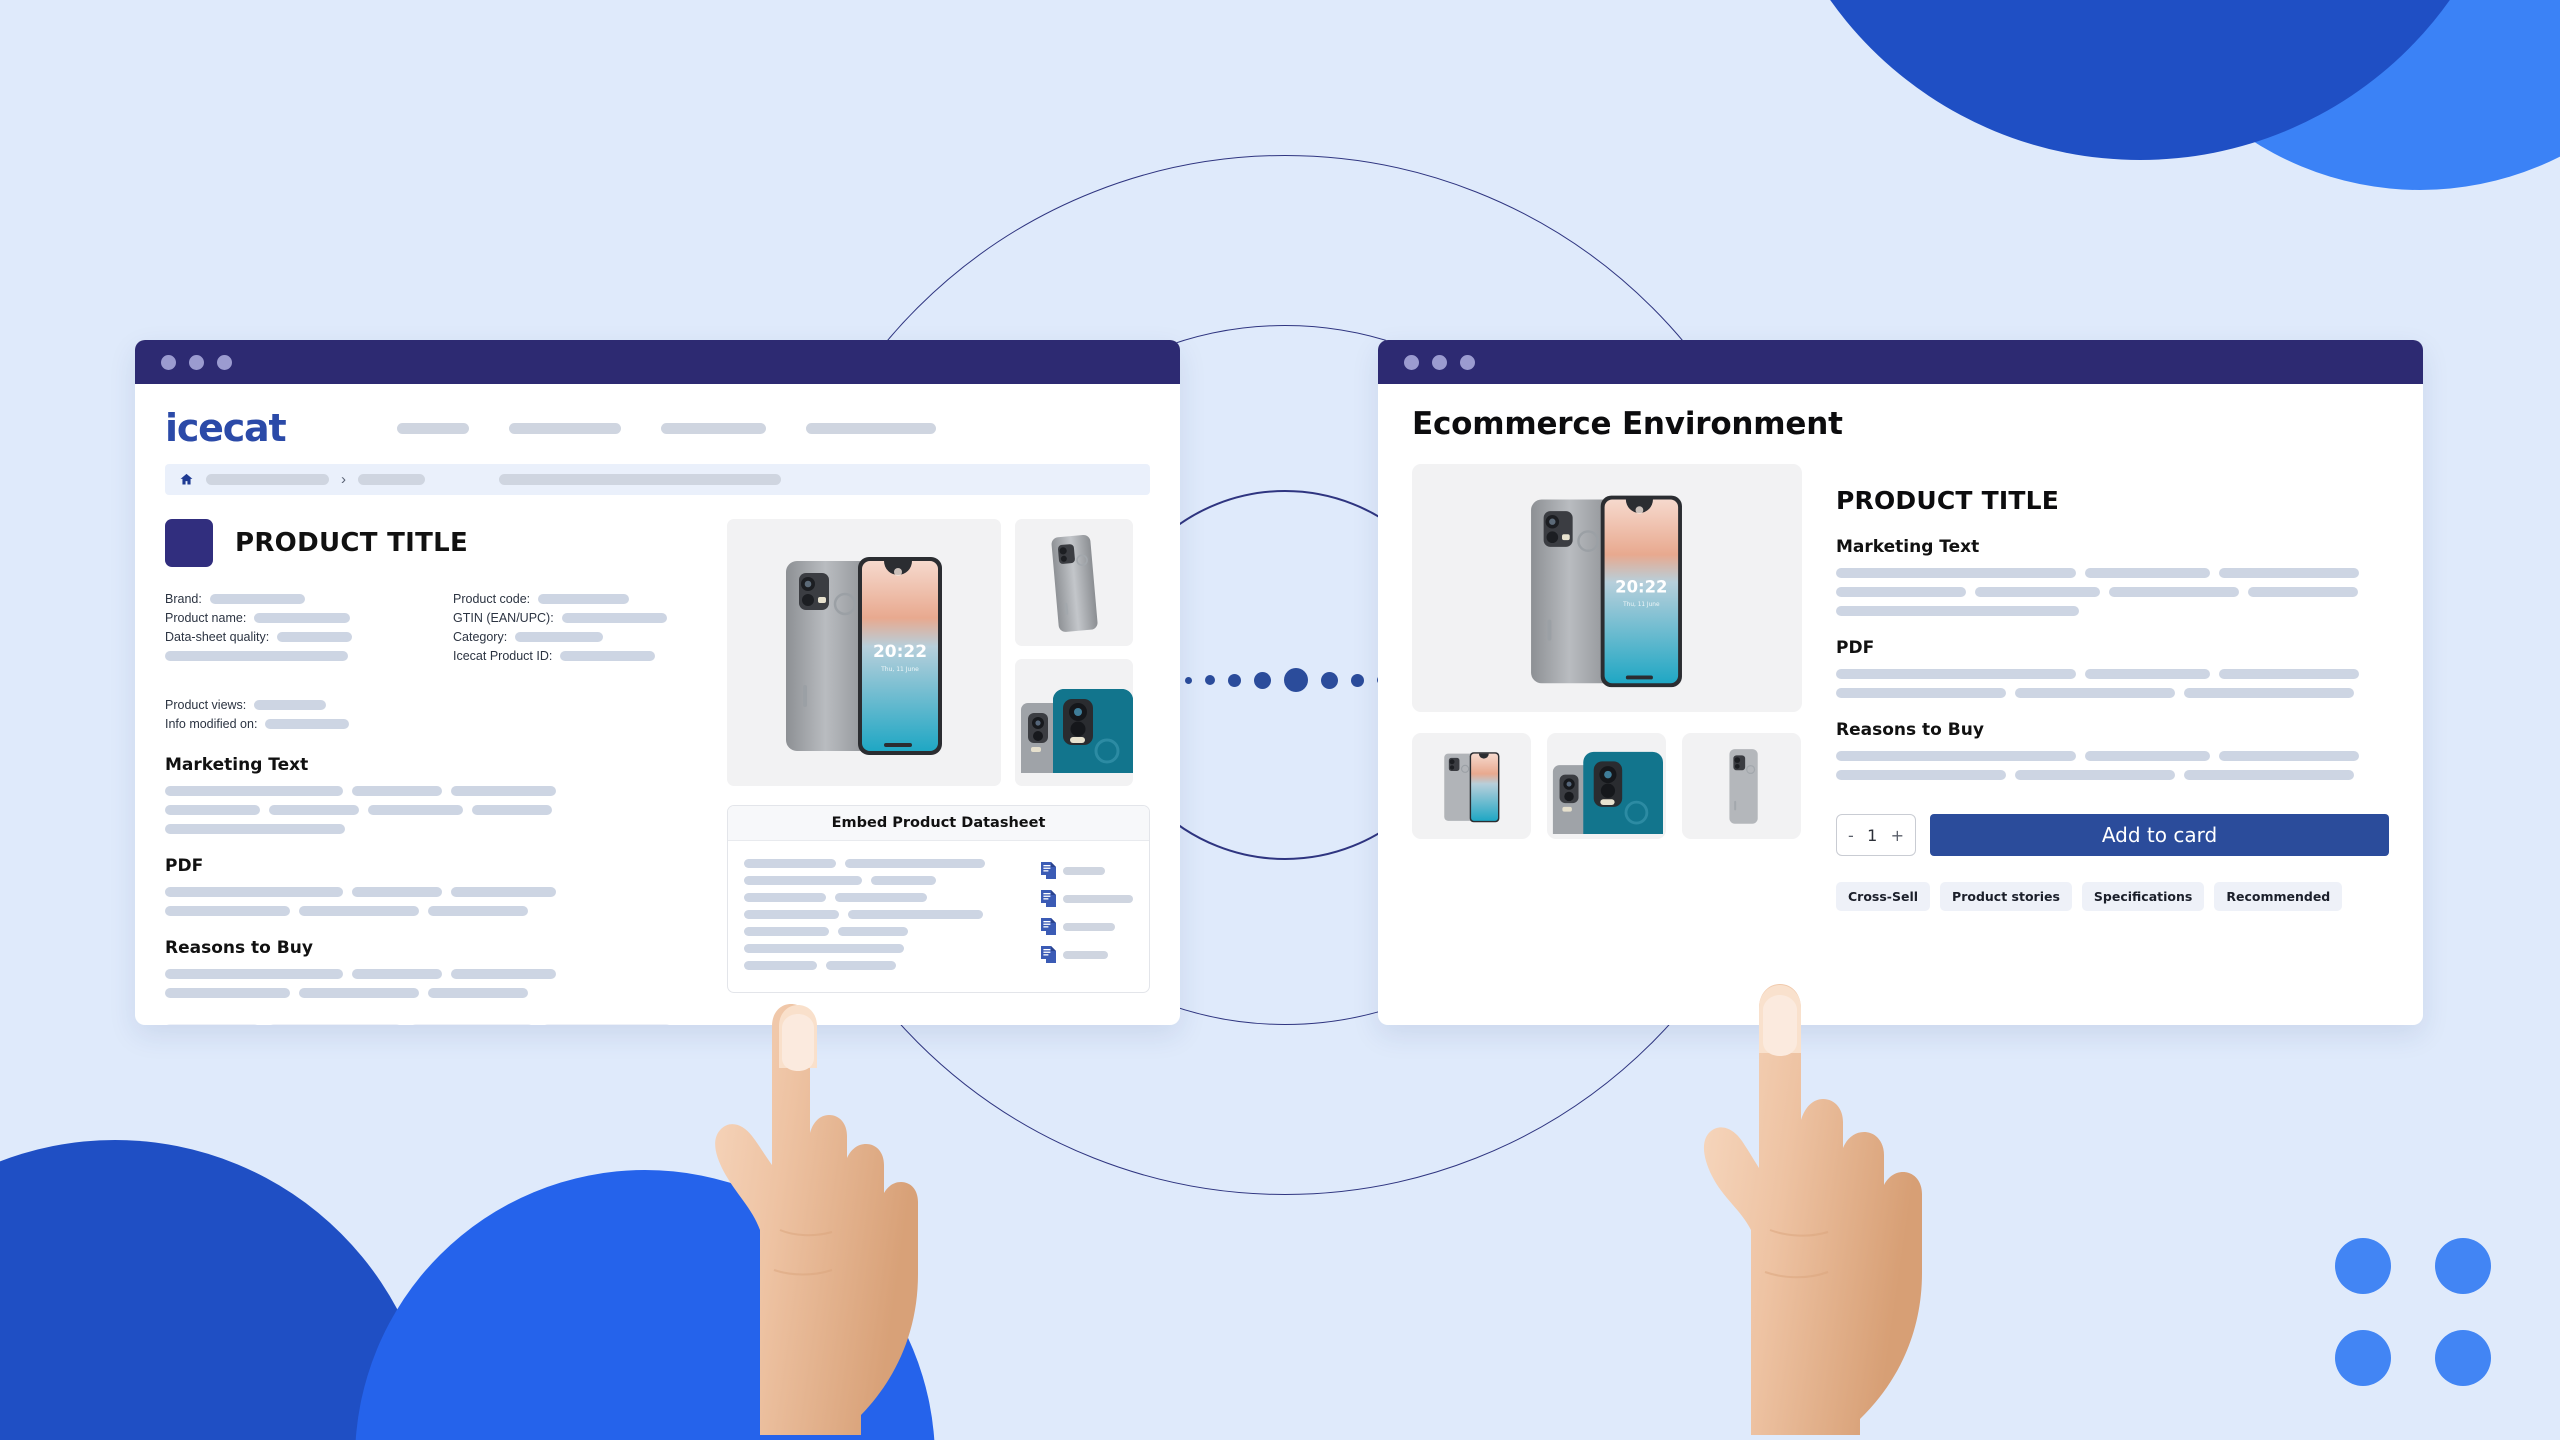  What do you see at coordinates (212, 1024) in the screenshot?
I see `tag-cross-sell: Cross-Sell` at bounding box center [212, 1024].